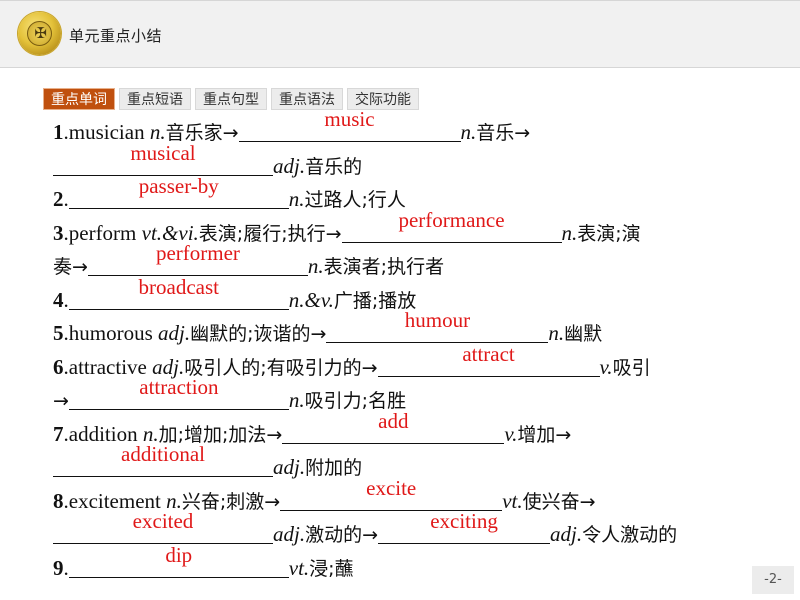 Image resolution: width=800 pixels, height=600 pixels. Describe the element at coordinates (609, 233) in the screenshot. I see `meaning: 表演;演` at that location.